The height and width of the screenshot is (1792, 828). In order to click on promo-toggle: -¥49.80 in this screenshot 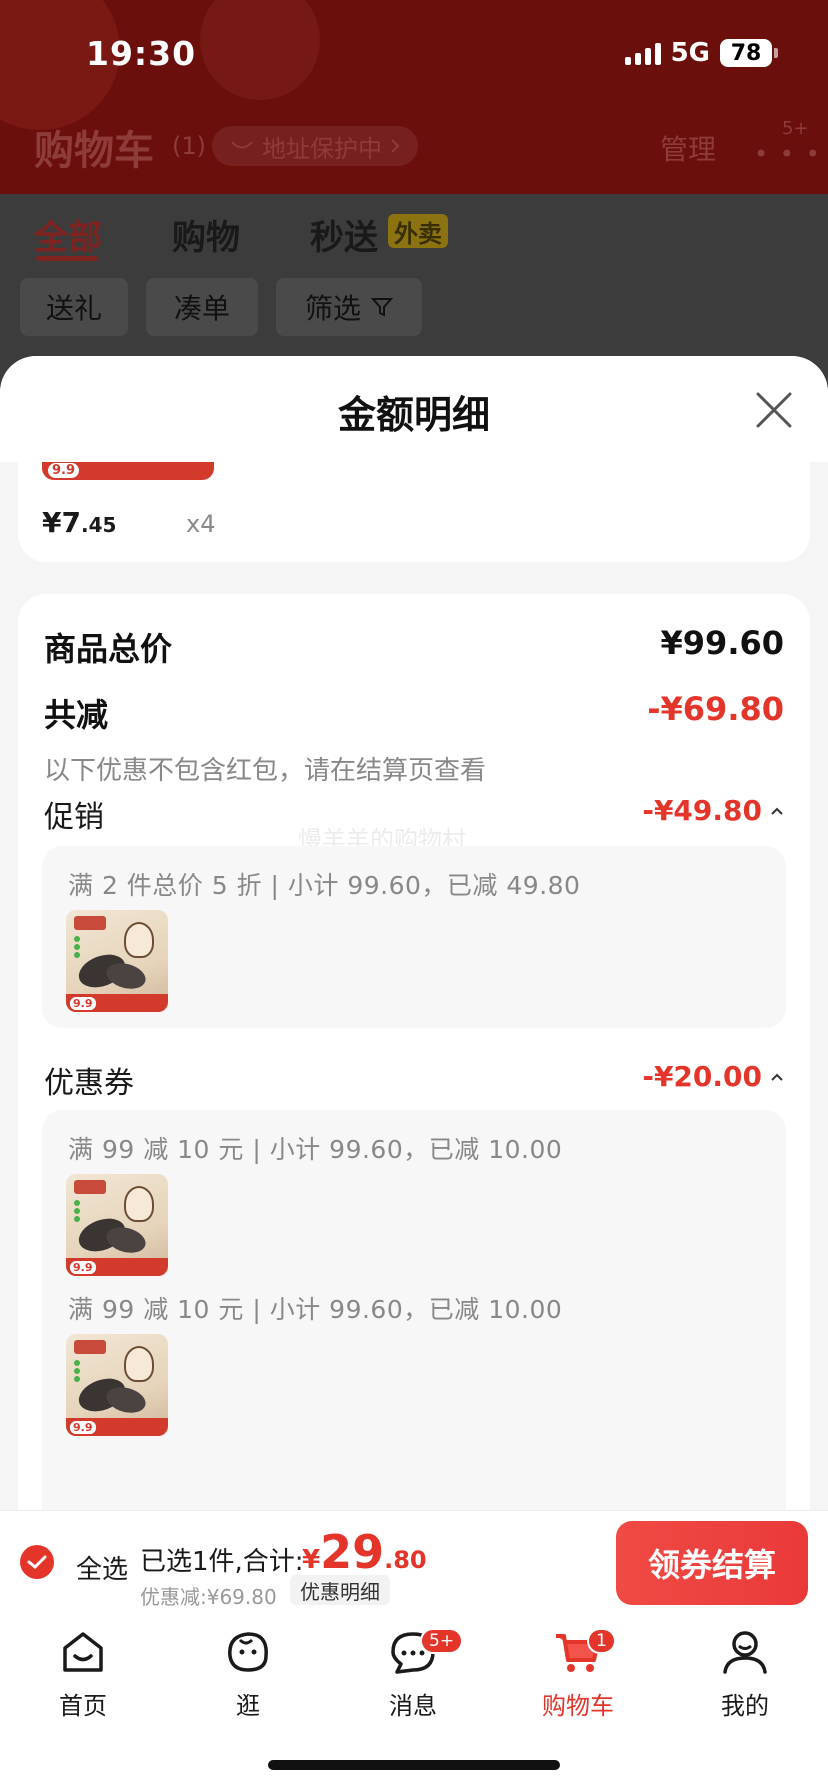, I will do `click(713, 810)`.